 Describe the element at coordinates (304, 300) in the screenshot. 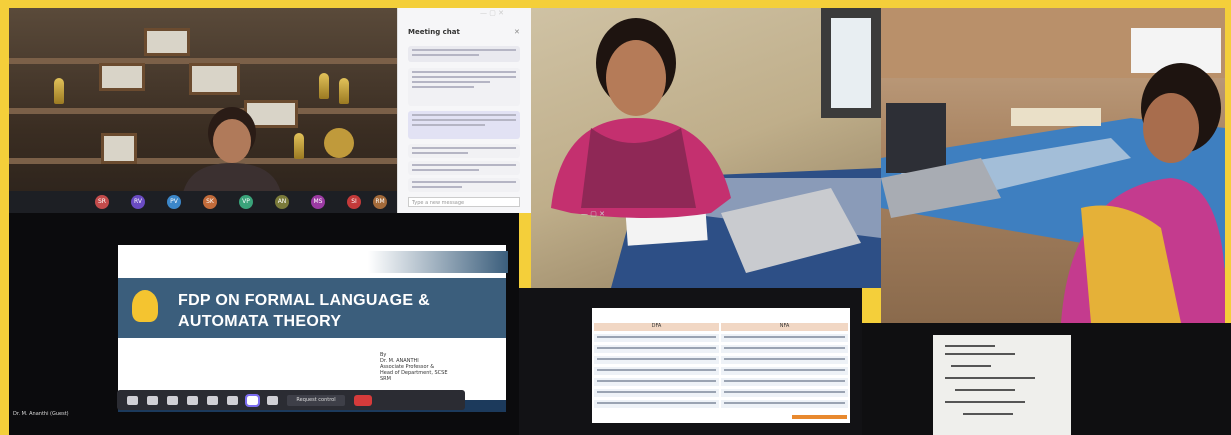

I see `slide-title-line1: FDP ON FORMAL LANGUAGE &` at that location.